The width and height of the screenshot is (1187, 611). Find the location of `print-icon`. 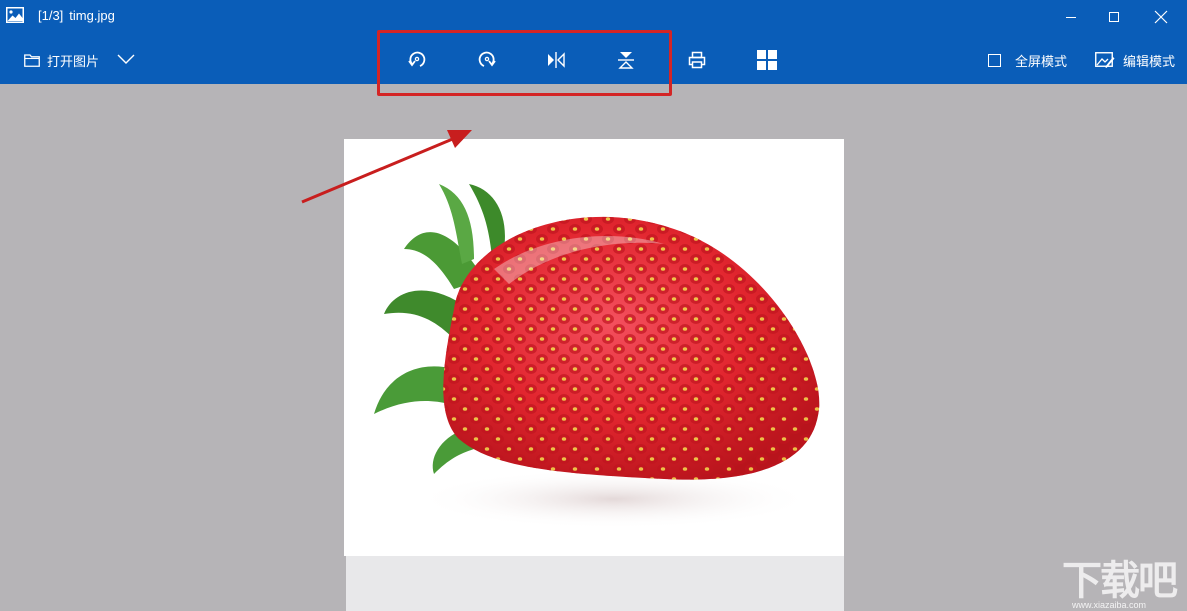

print-icon is located at coordinates (697, 60).